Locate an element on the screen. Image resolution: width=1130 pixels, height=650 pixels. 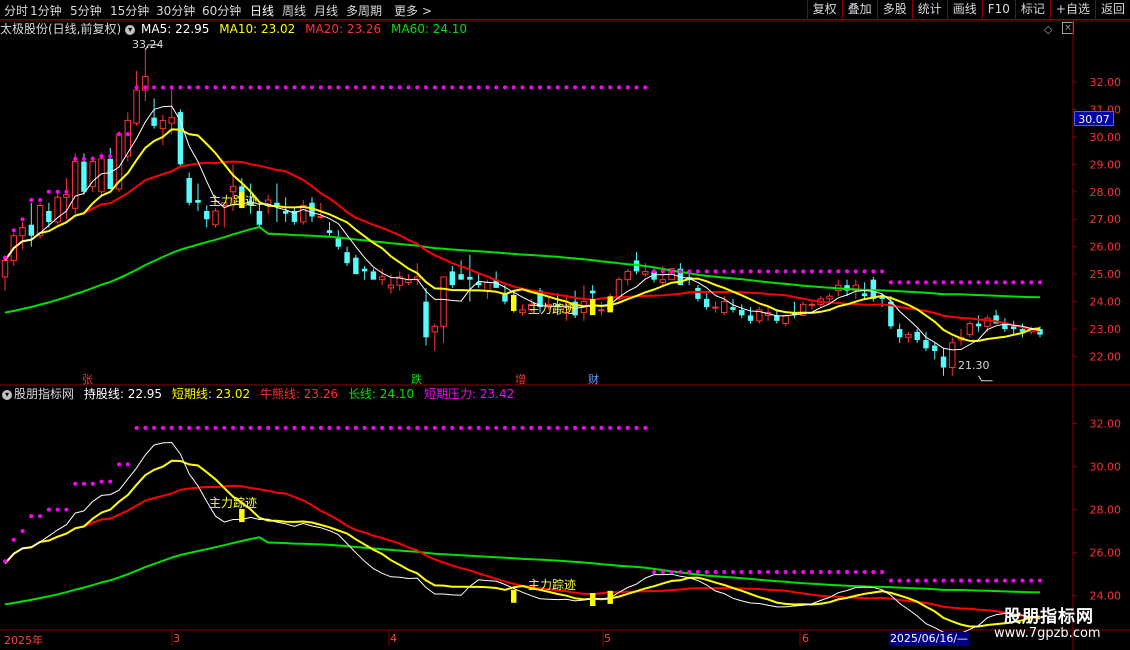
tab-daily: 日线 is located at coordinates (262, 10).